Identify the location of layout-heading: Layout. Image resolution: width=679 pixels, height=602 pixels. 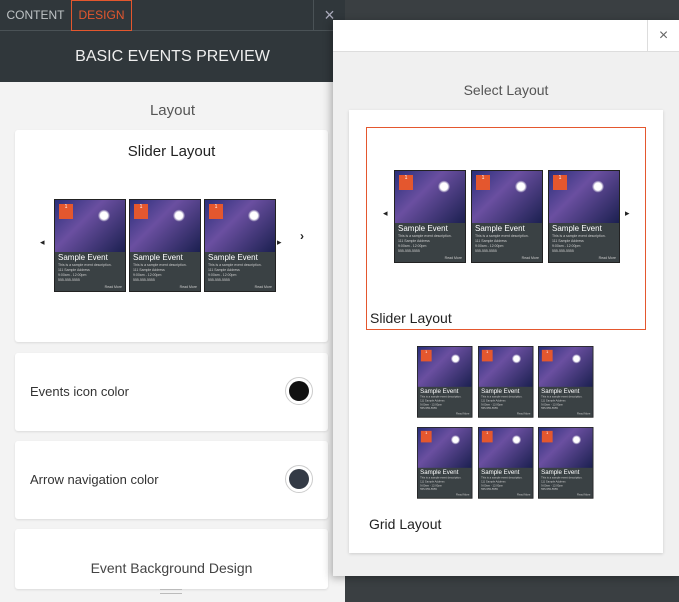
(172, 110).